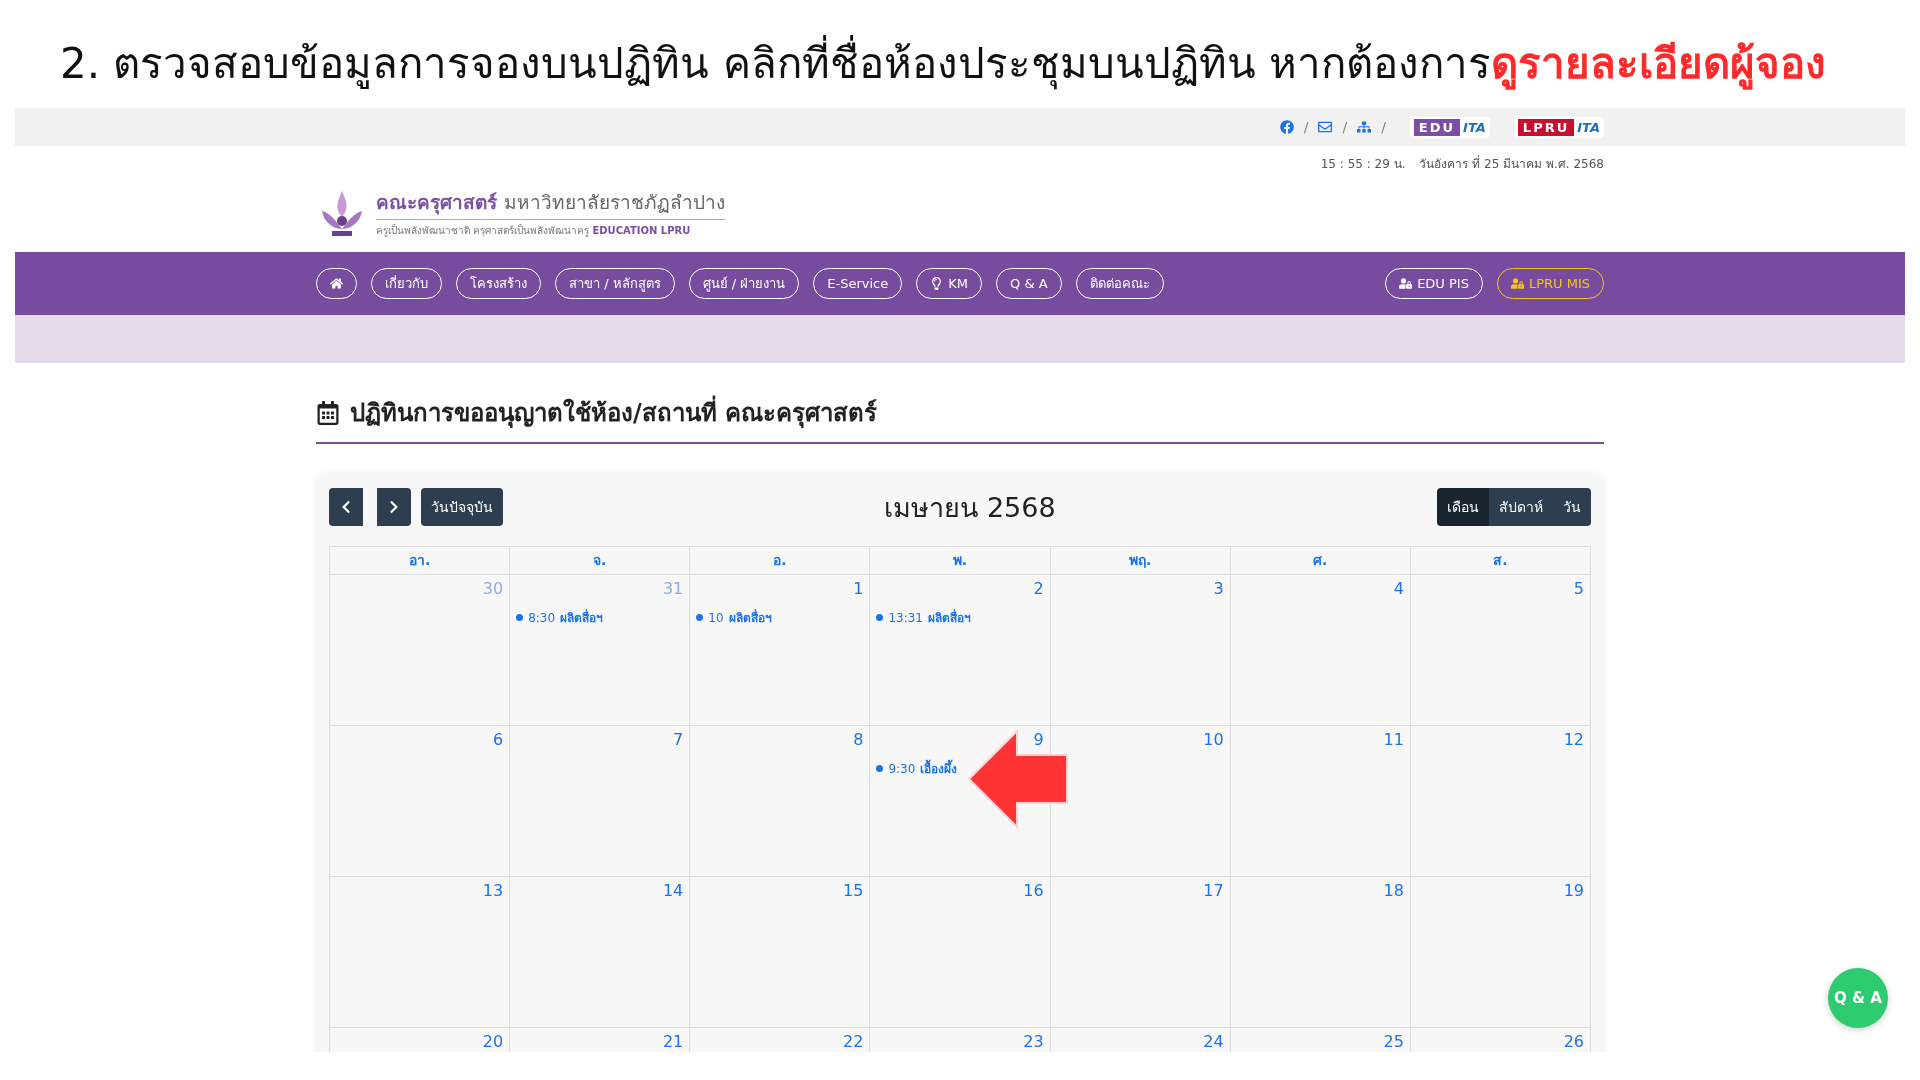 This screenshot has height=1080, width=1920. Describe the element at coordinates (1213, 739) in the screenshot. I see `day-number: 10` at that location.